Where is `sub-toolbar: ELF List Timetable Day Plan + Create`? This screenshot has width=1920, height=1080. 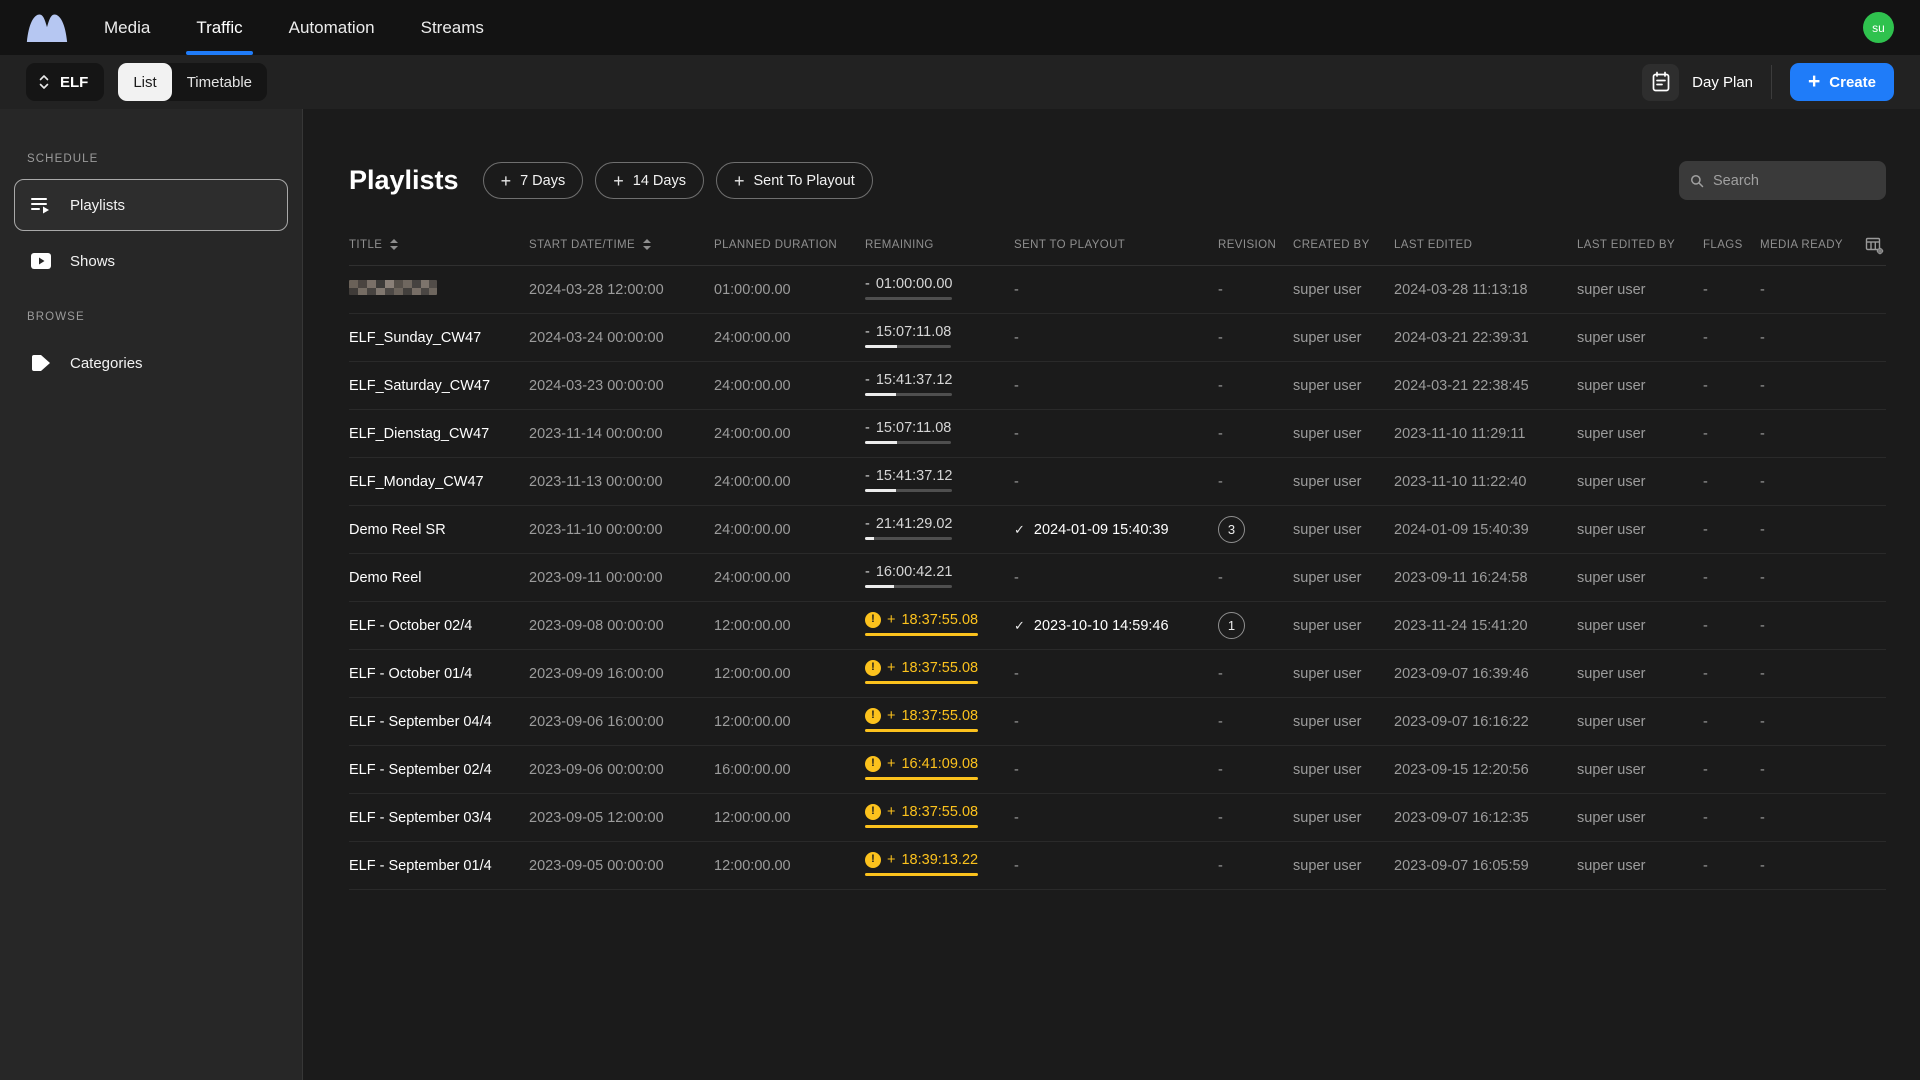 sub-toolbar: ELF List Timetable Day Plan + Create is located at coordinates (960, 82).